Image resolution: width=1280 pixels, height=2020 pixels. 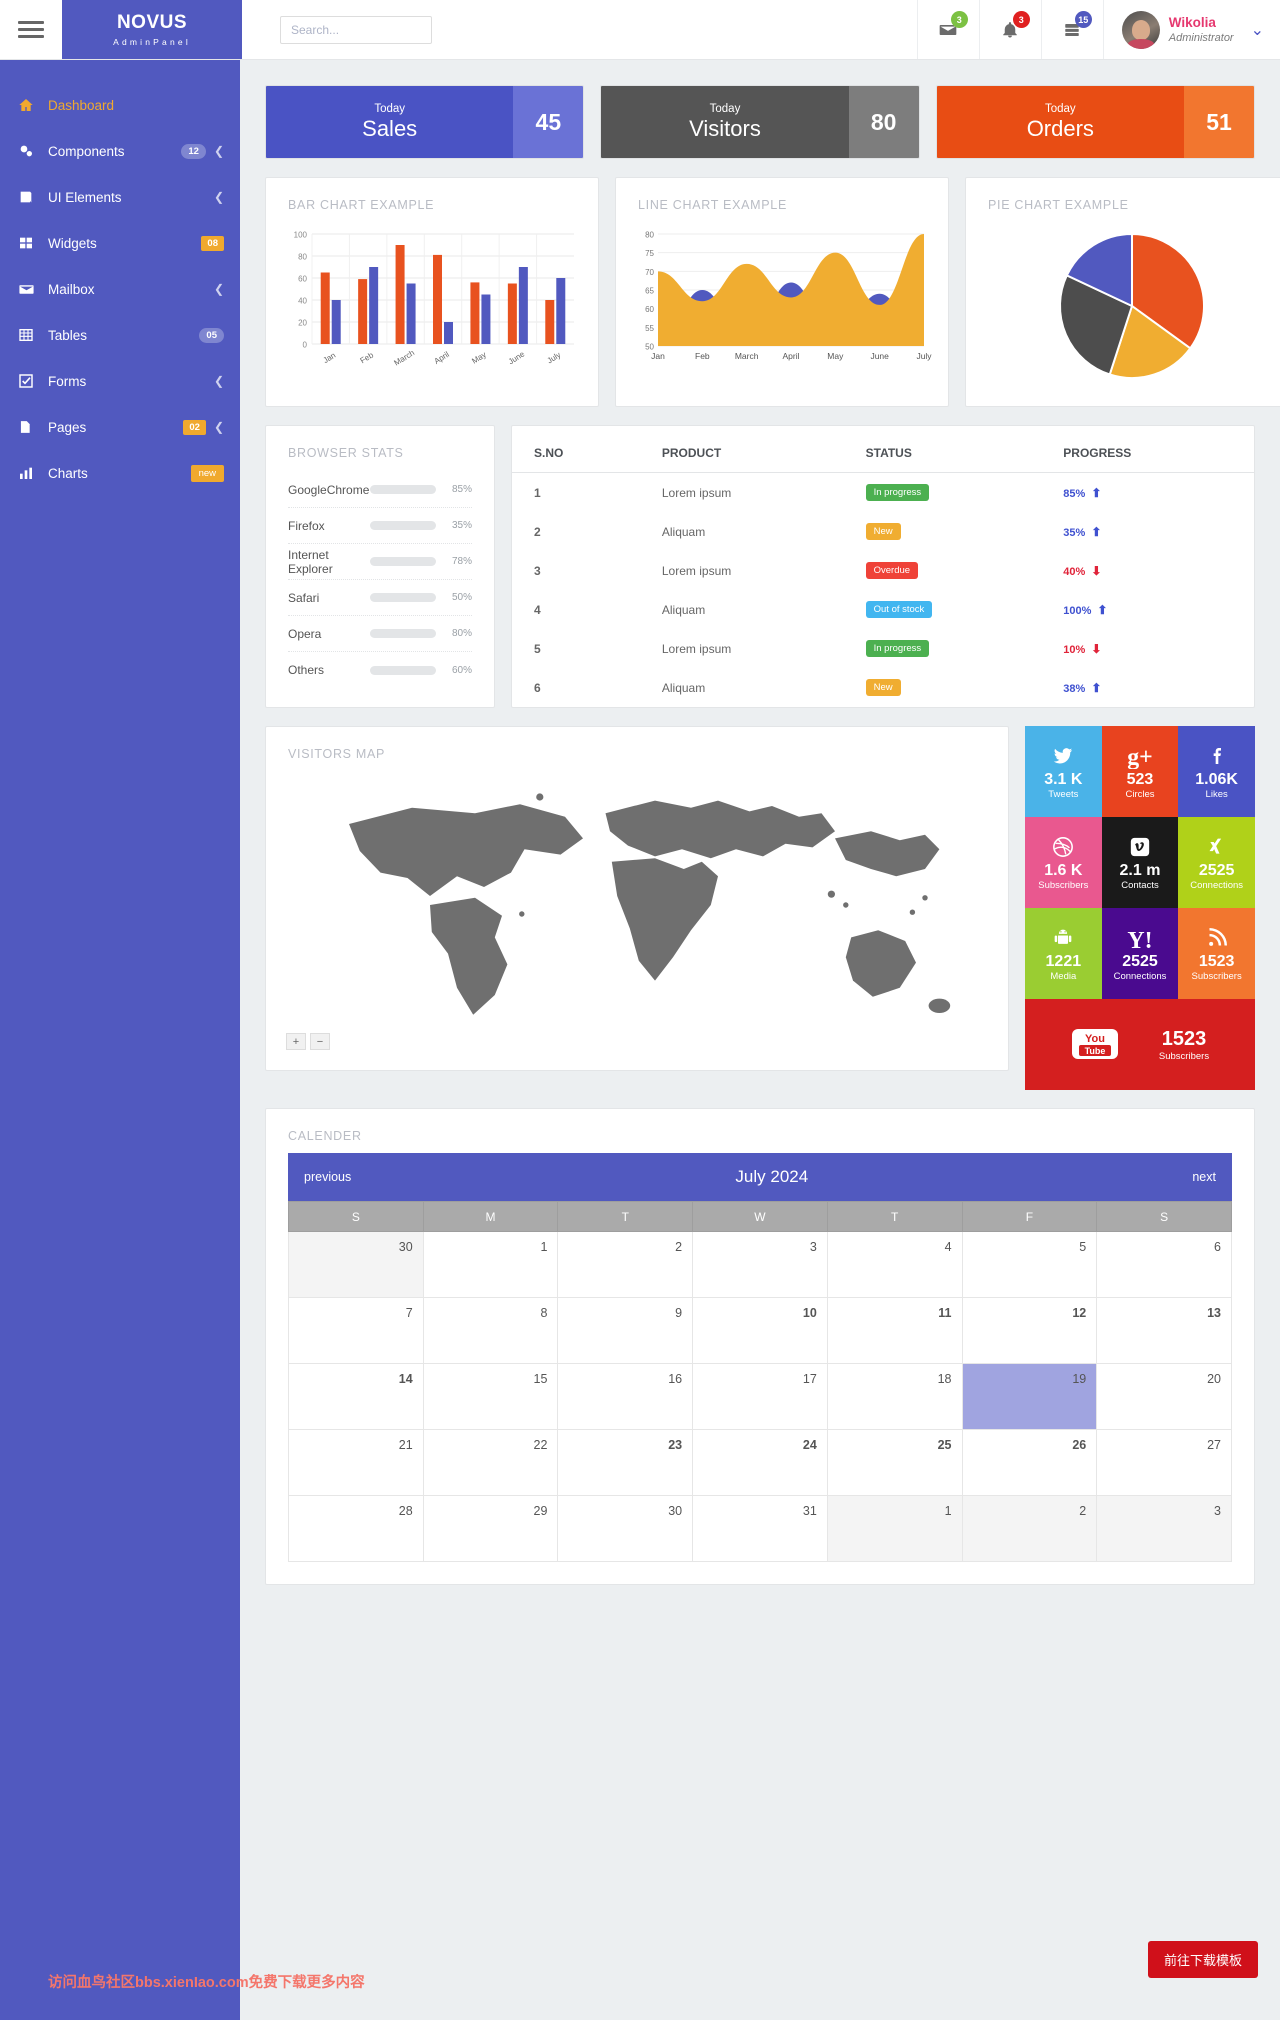 What do you see at coordinates (1164, 1330) in the screenshot?
I see `calendar-day-cell: 13` at bounding box center [1164, 1330].